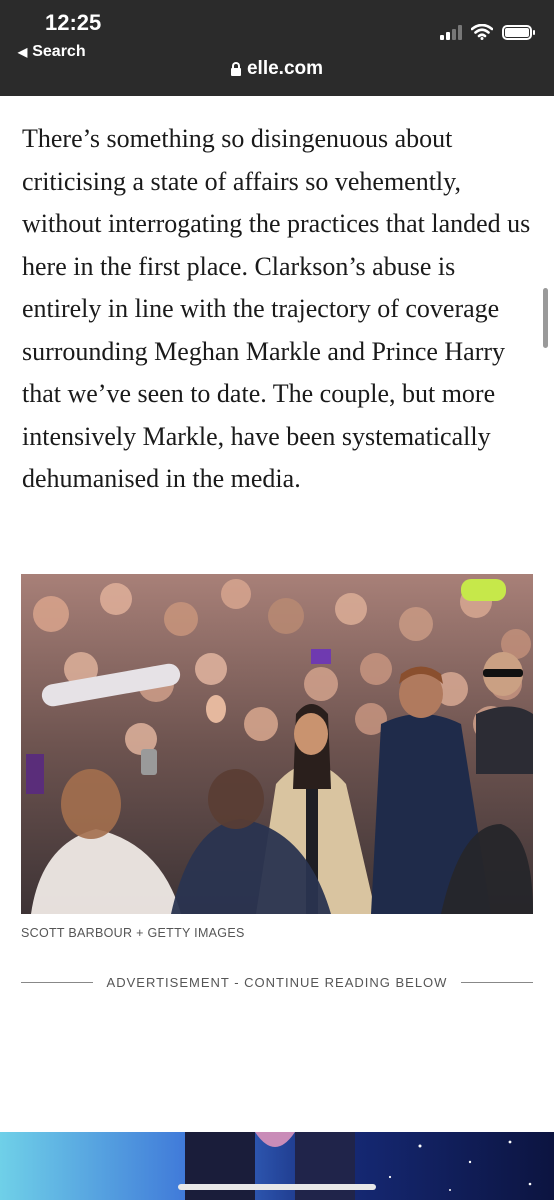  Describe the element at coordinates (285, 68) in the screenshot. I see `url-text: elle.com` at that location.